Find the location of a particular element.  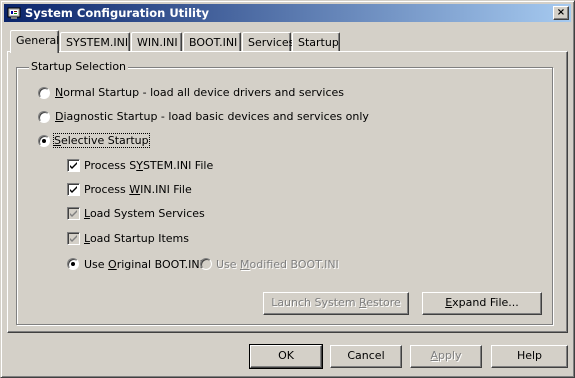

normal-startup-radio is located at coordinates (44, 93).